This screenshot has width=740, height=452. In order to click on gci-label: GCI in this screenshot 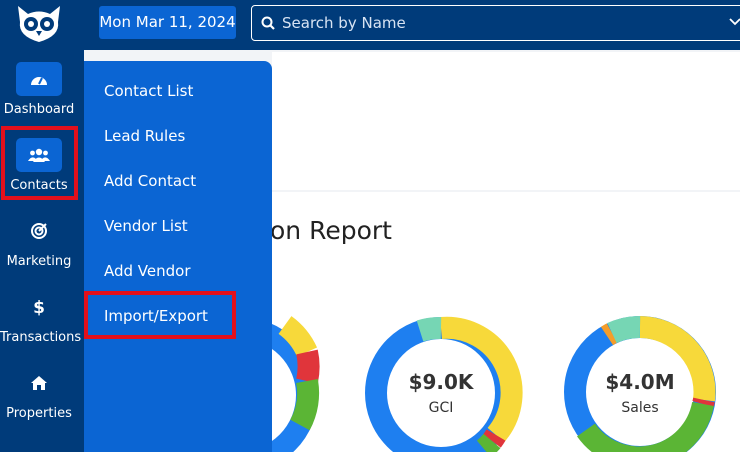, I will do `click(441, 408)`.